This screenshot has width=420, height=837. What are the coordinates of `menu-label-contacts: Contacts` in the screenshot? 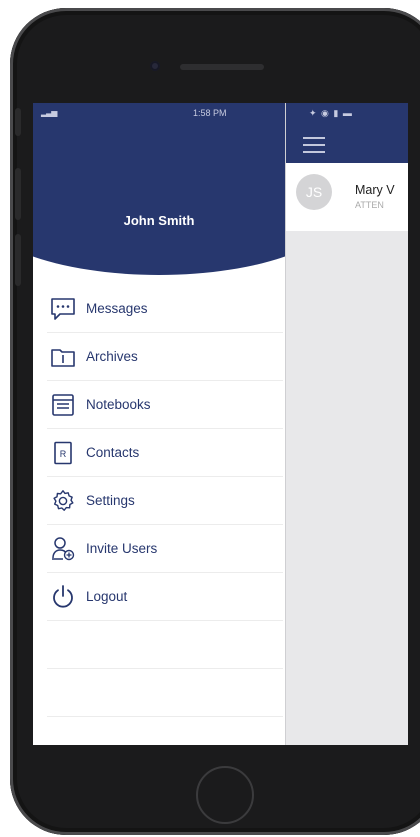 It's located at (113, 452).